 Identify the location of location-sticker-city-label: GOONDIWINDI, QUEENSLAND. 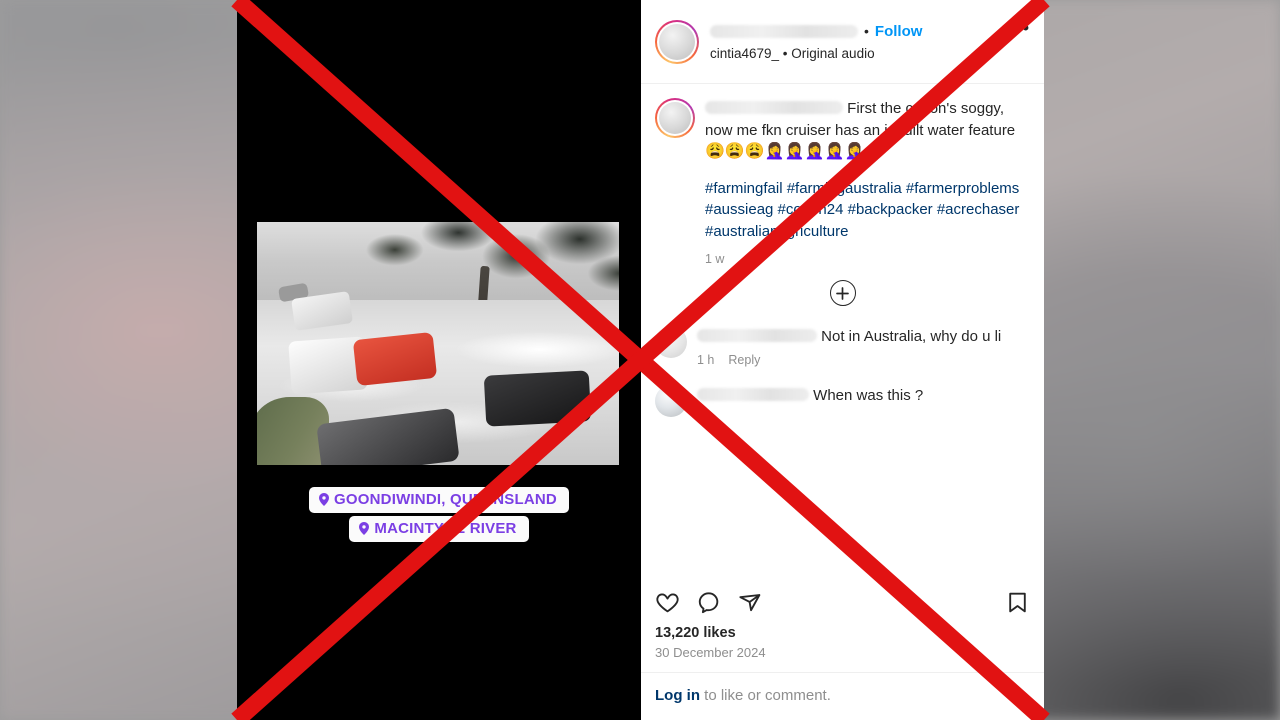
(445, 499).